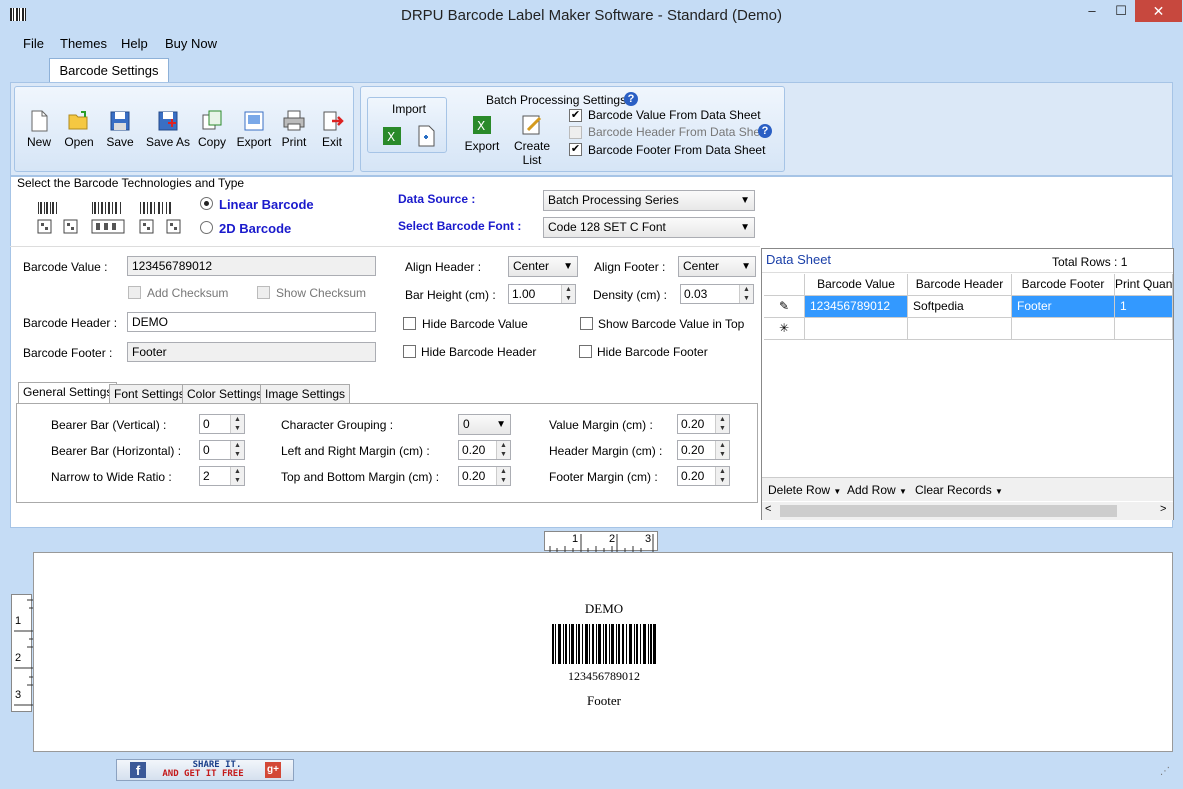 The width and height of the screenshot is (1183, 789). Describe the element at coordinates (1063, 307) in the screenshot. I see `table-cell: Footer` at that location.